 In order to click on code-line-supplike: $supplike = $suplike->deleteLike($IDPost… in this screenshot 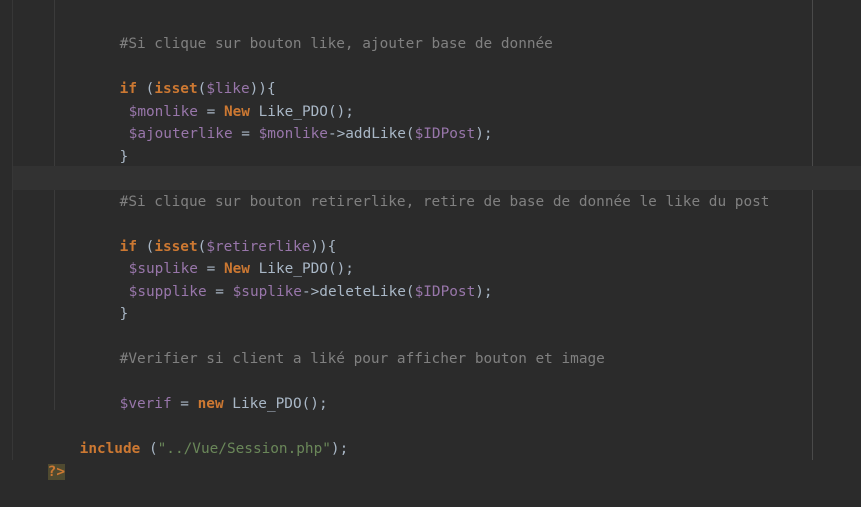, I will do `click(293, 279)`.